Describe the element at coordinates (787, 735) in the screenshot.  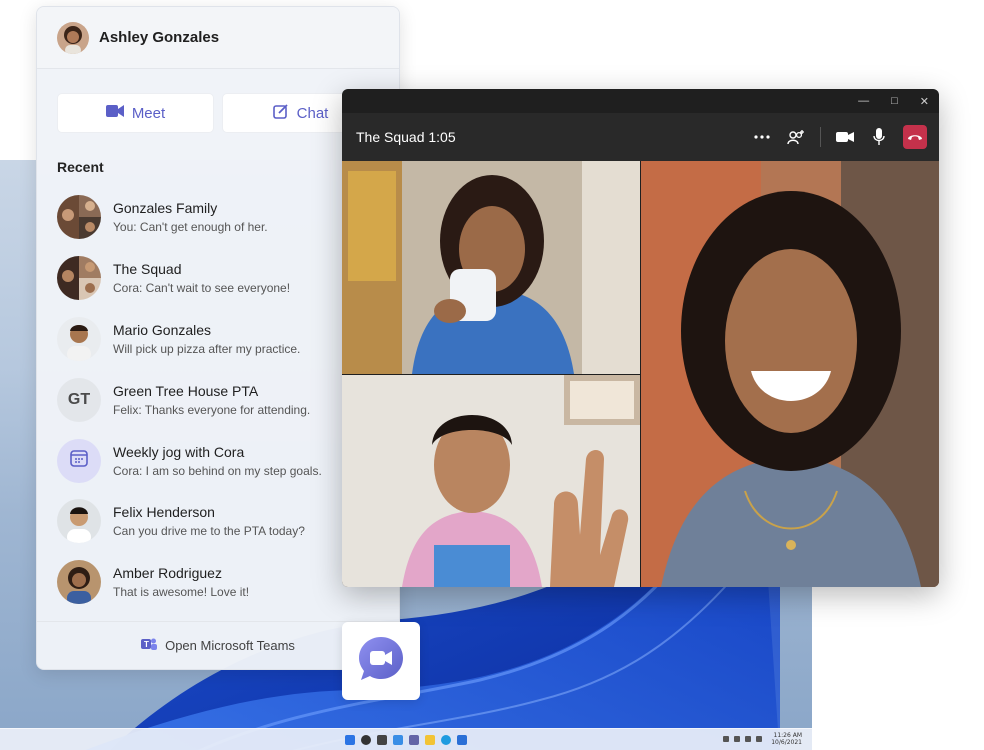
I see `taskbar-time: 11:26 AM` at that location.